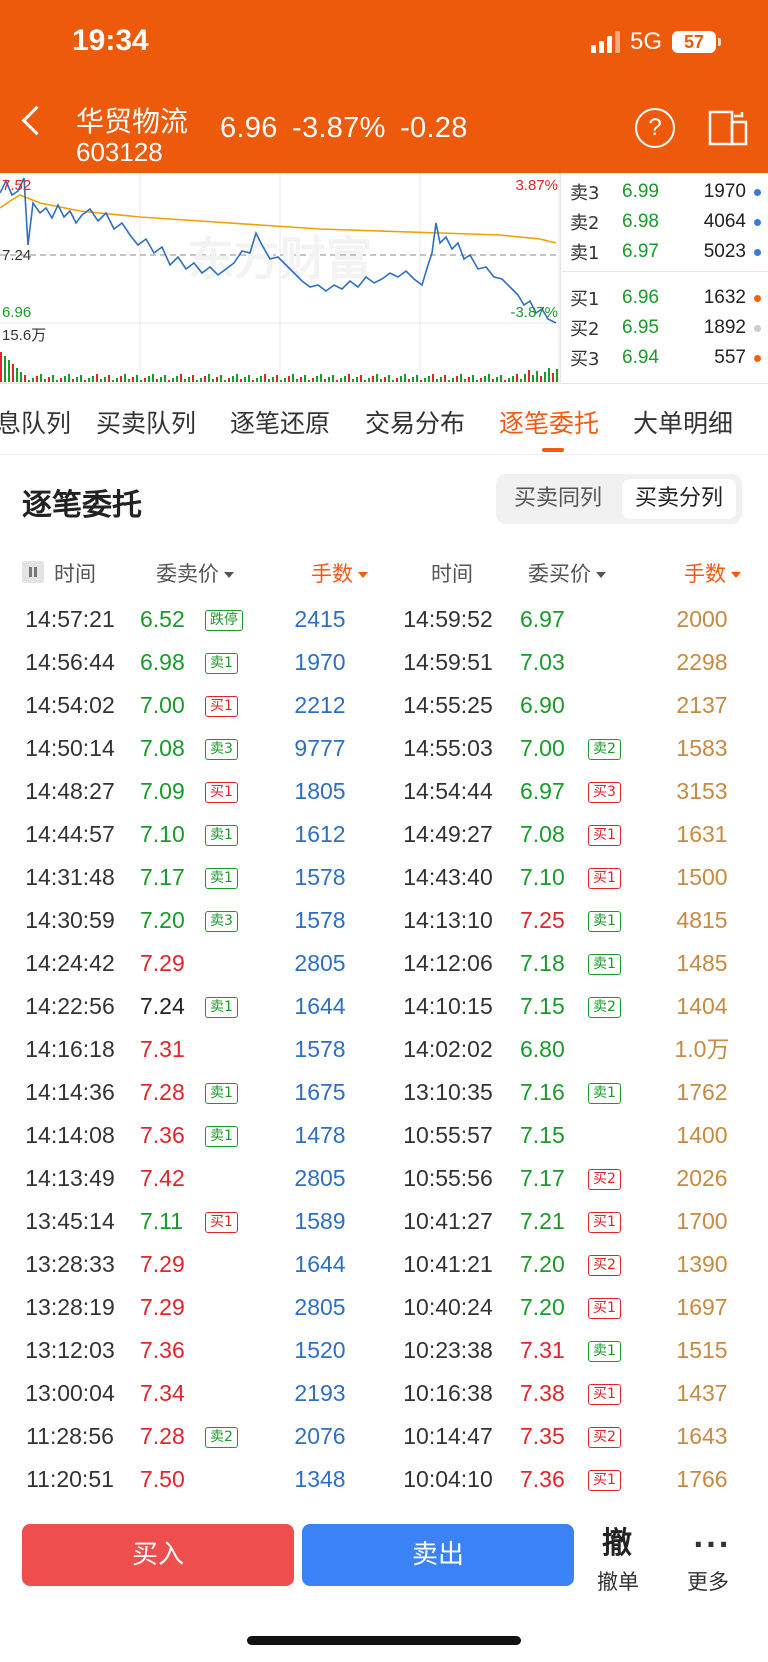  What do you see at coordinates (542, 1350) in the screenshot?
I see `bid-price: 7.31` at bounding box center [542, 1350].